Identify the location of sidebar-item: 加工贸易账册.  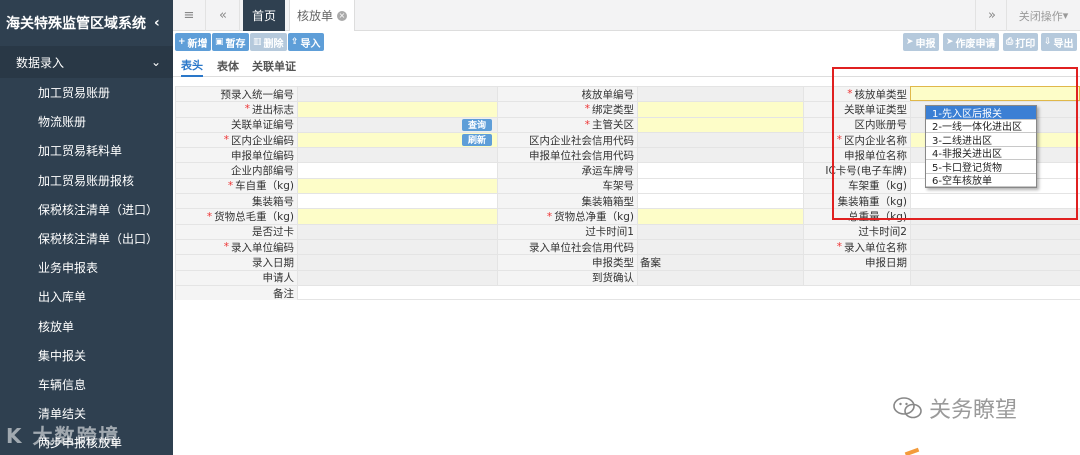
(86, 92).